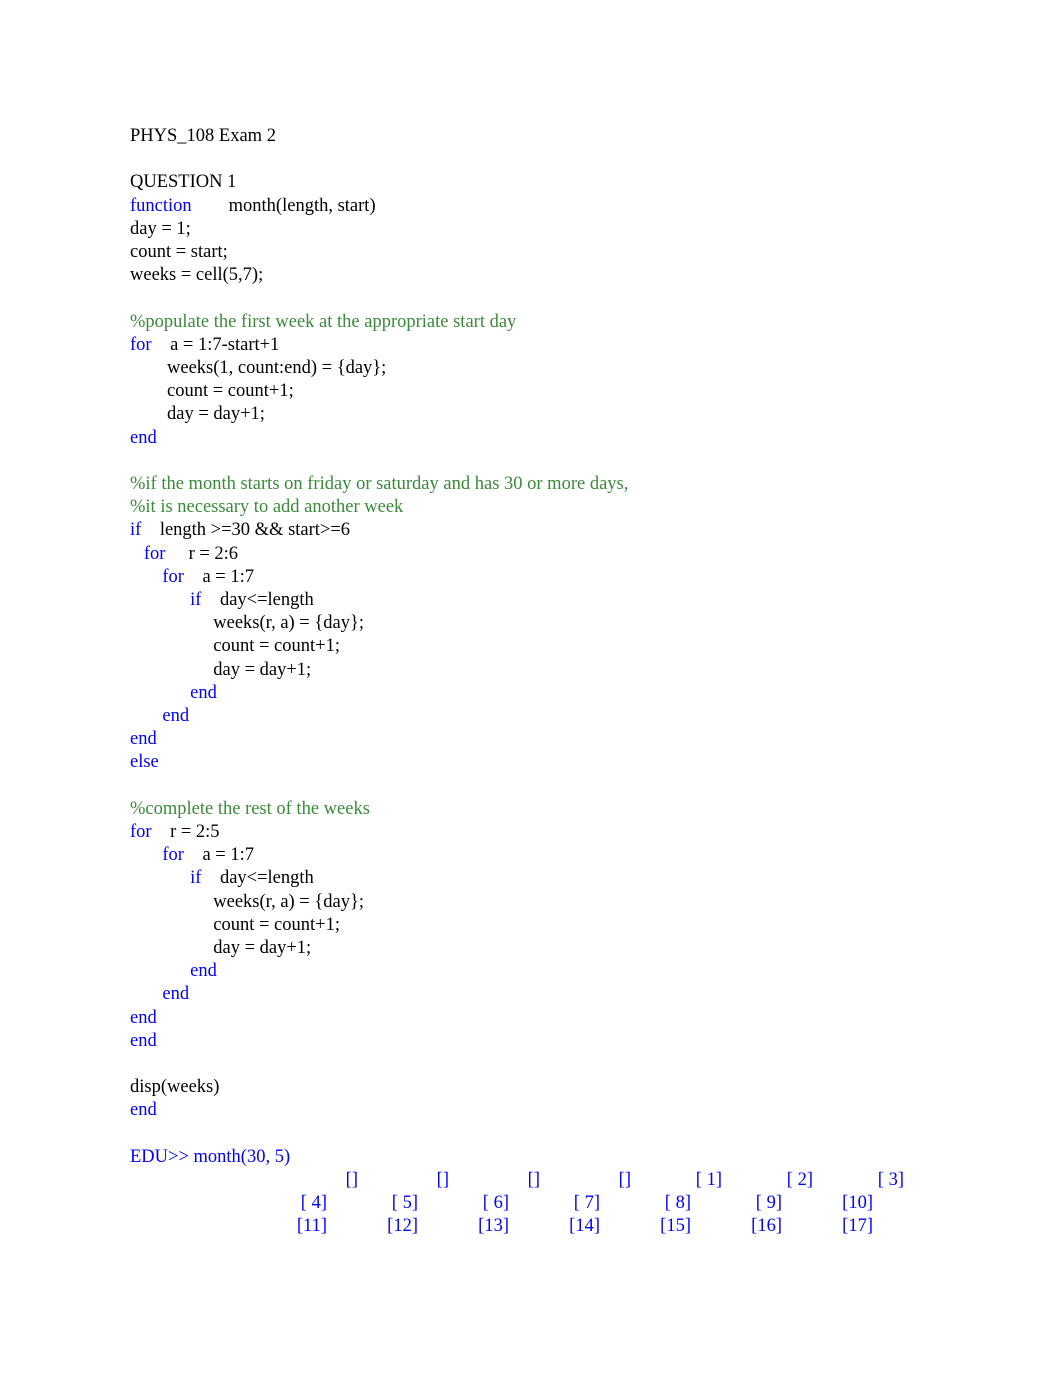  I want to click on code-line: for a = 1:7-start+1, so click(596, 345).